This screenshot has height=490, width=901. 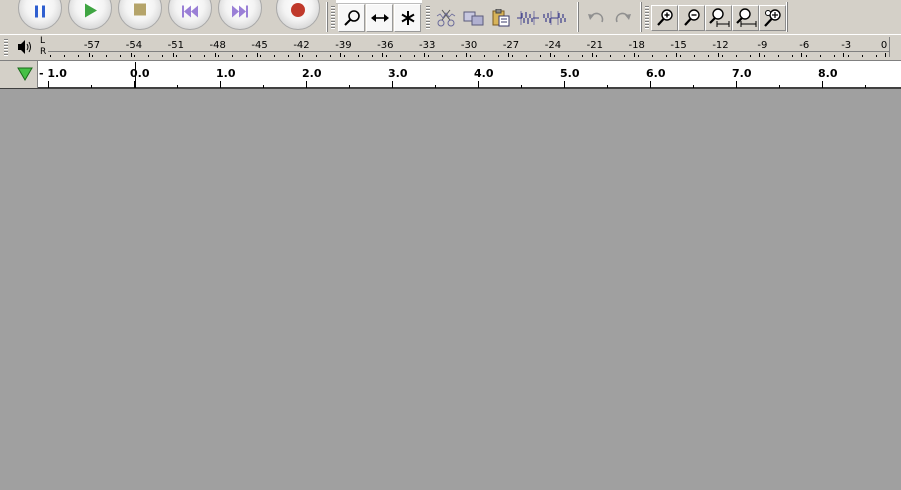 What do you see at coordinates (656, 73) in the screenshot?
I see `timeline-label: 6.0` at bounding box center [656, 73].